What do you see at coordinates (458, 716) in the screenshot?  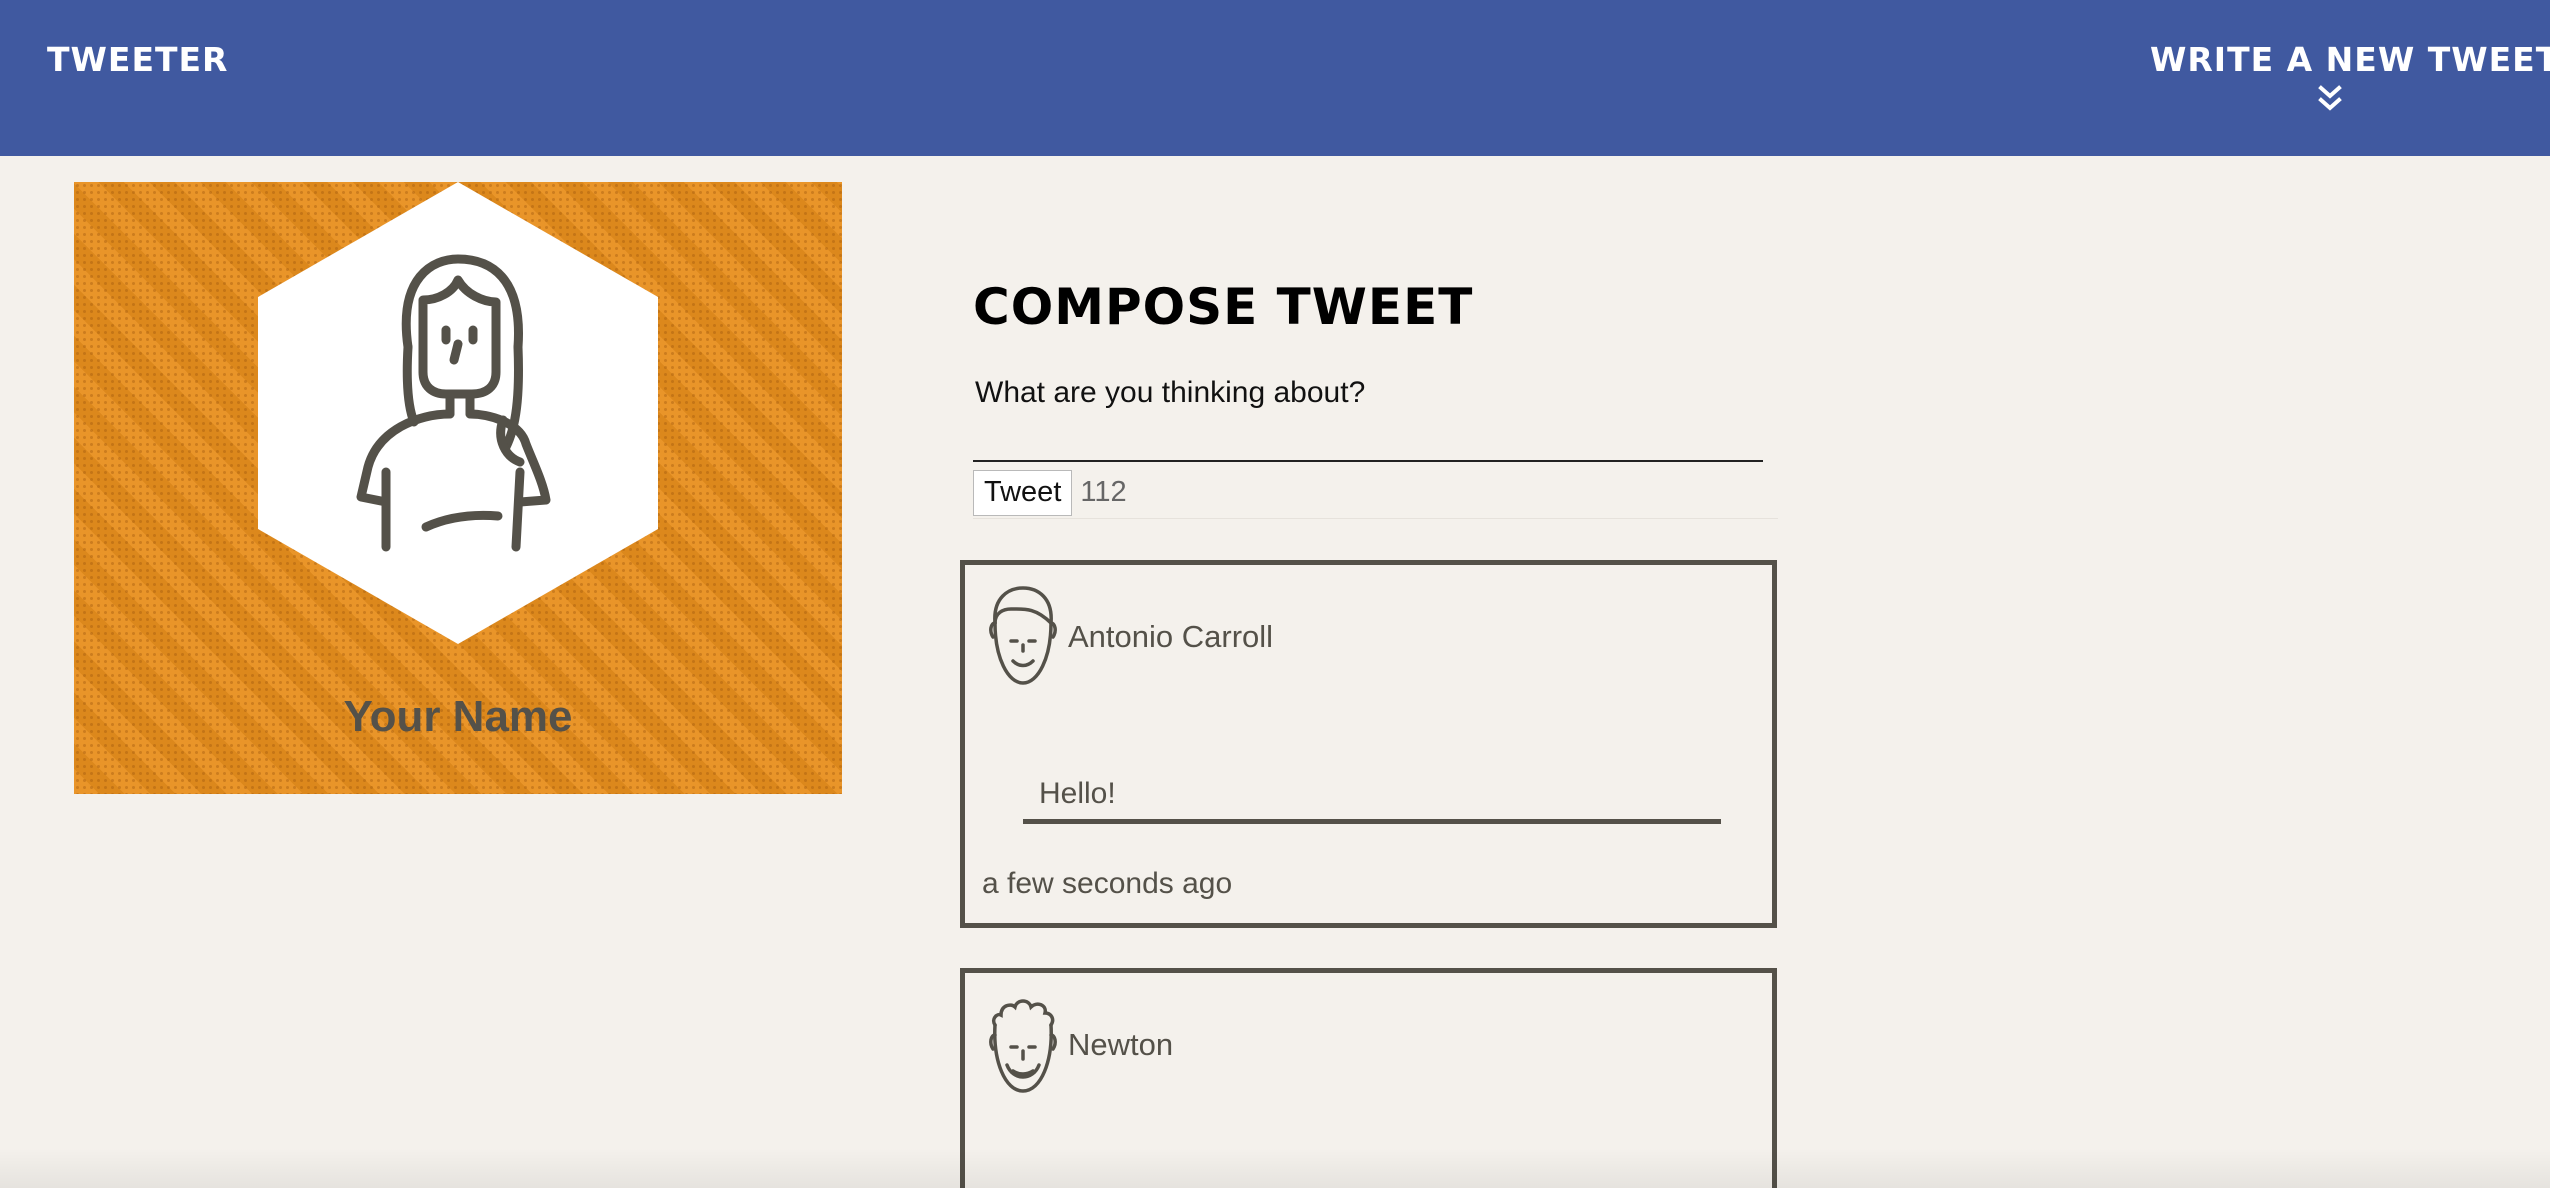 I see `profile-name: Your Name` at bounding box center [458, 716].